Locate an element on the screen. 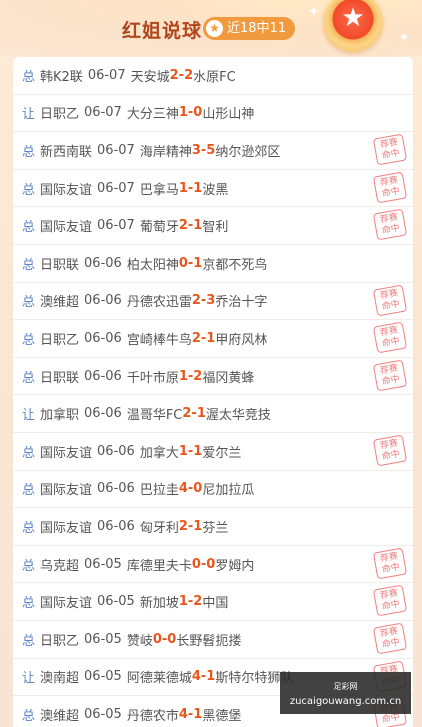  match-row: 总国际友谊 06-05 新加坡 1 - 2 中国 荐赛 命中 is located at coordinates (213, 602).